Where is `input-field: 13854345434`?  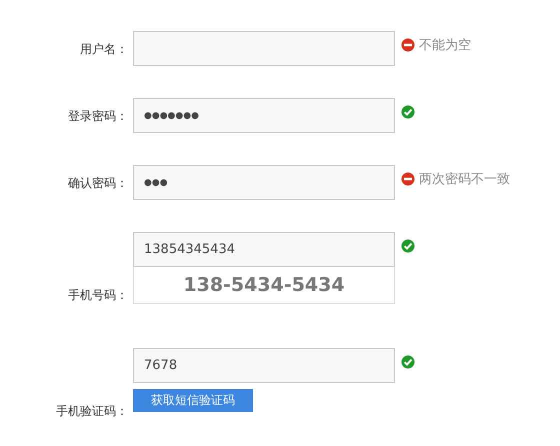 input-field: 13854345434 is located at coordinates (264, 249).